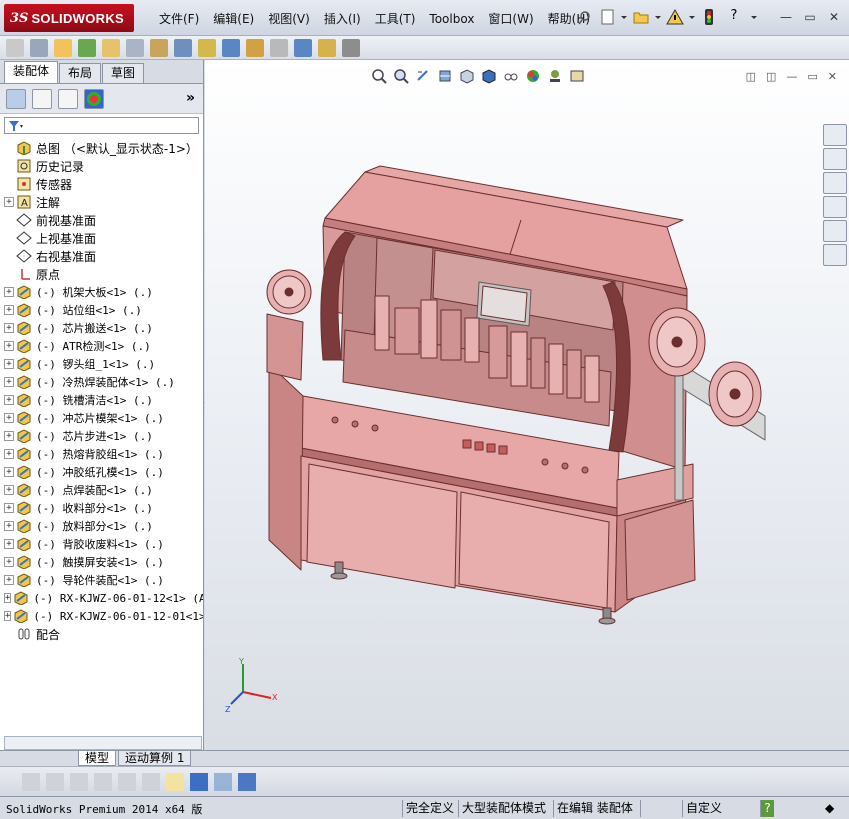 The width and height of the screenshot is (849, 819). Describe the element at coordinates (123, 73) in the screenshot. I see `tab-sketch: 草图` at that location.